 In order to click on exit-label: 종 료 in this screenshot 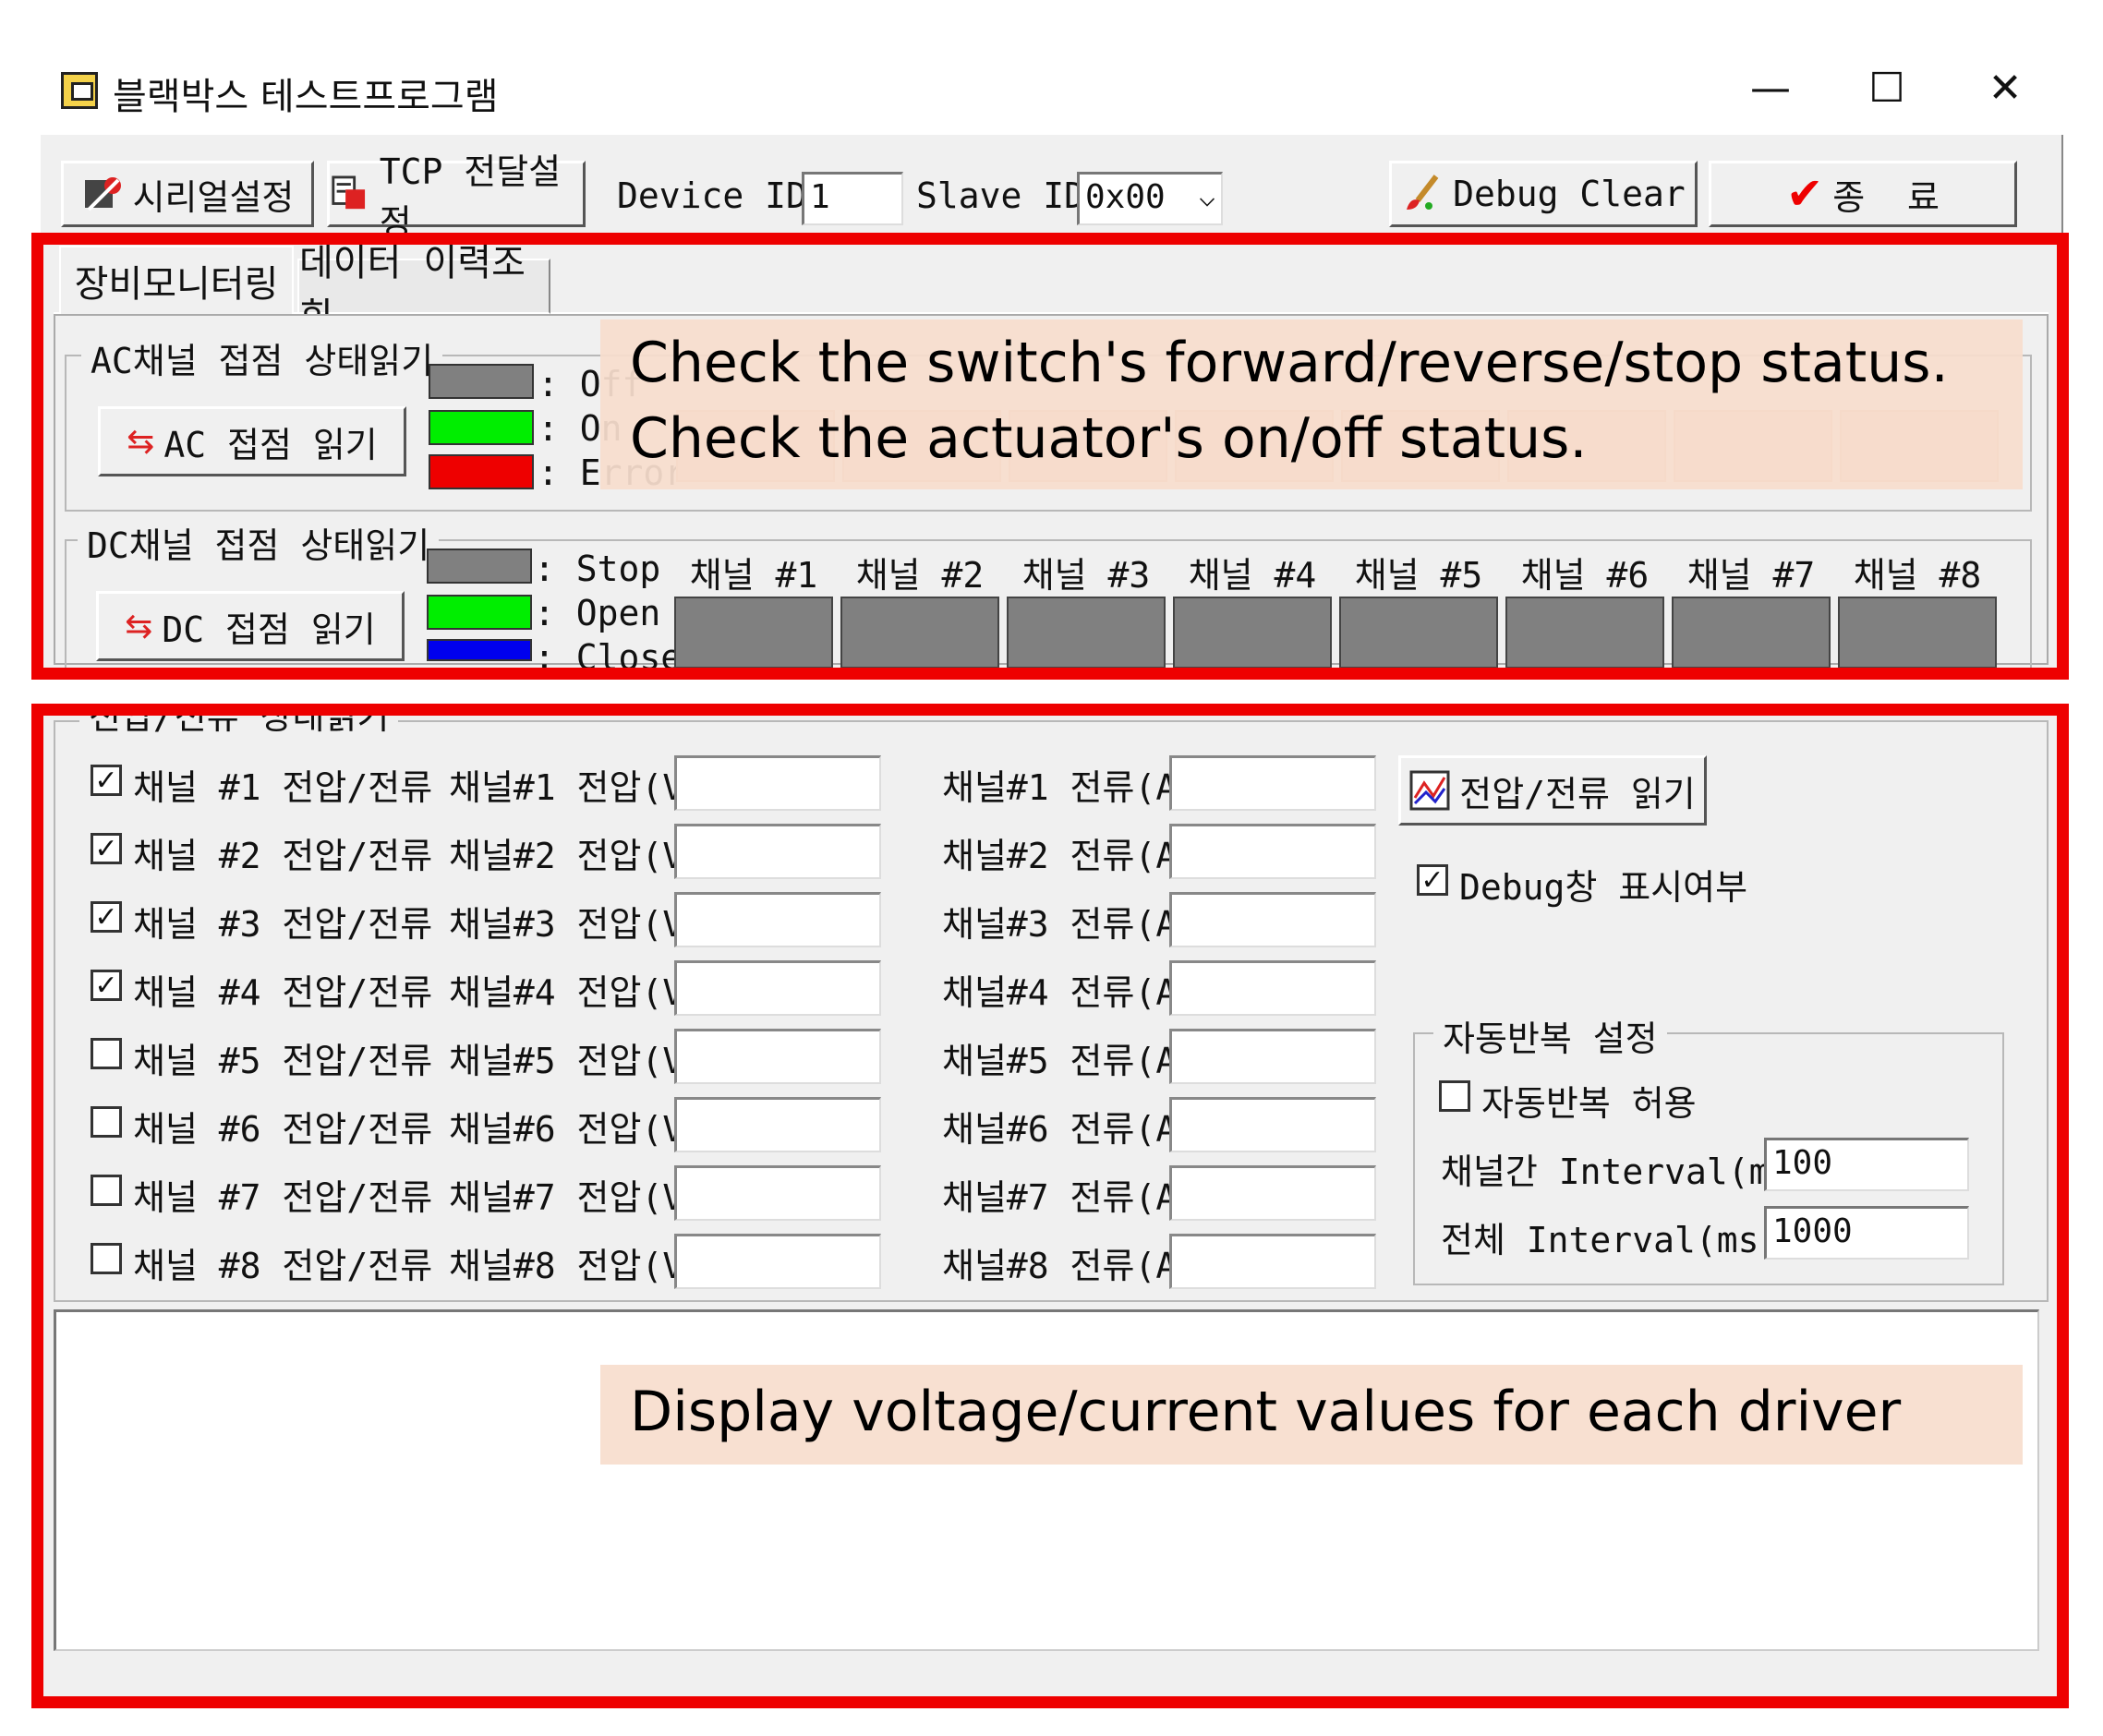, I will do `click(1886, 197)`.